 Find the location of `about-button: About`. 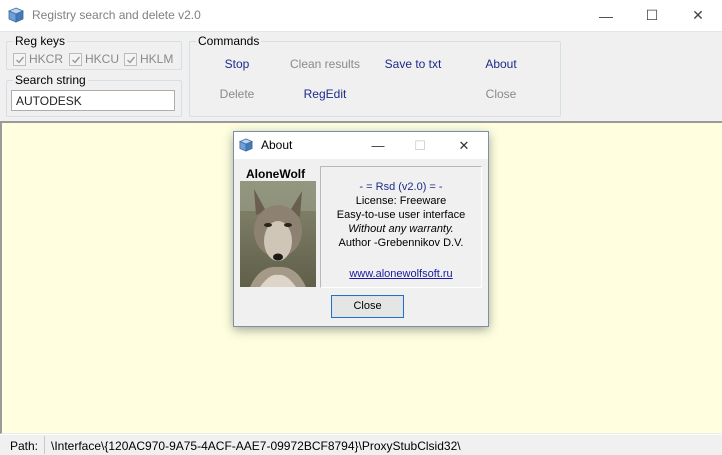

about-button: About is located at coordinates (501, 64).